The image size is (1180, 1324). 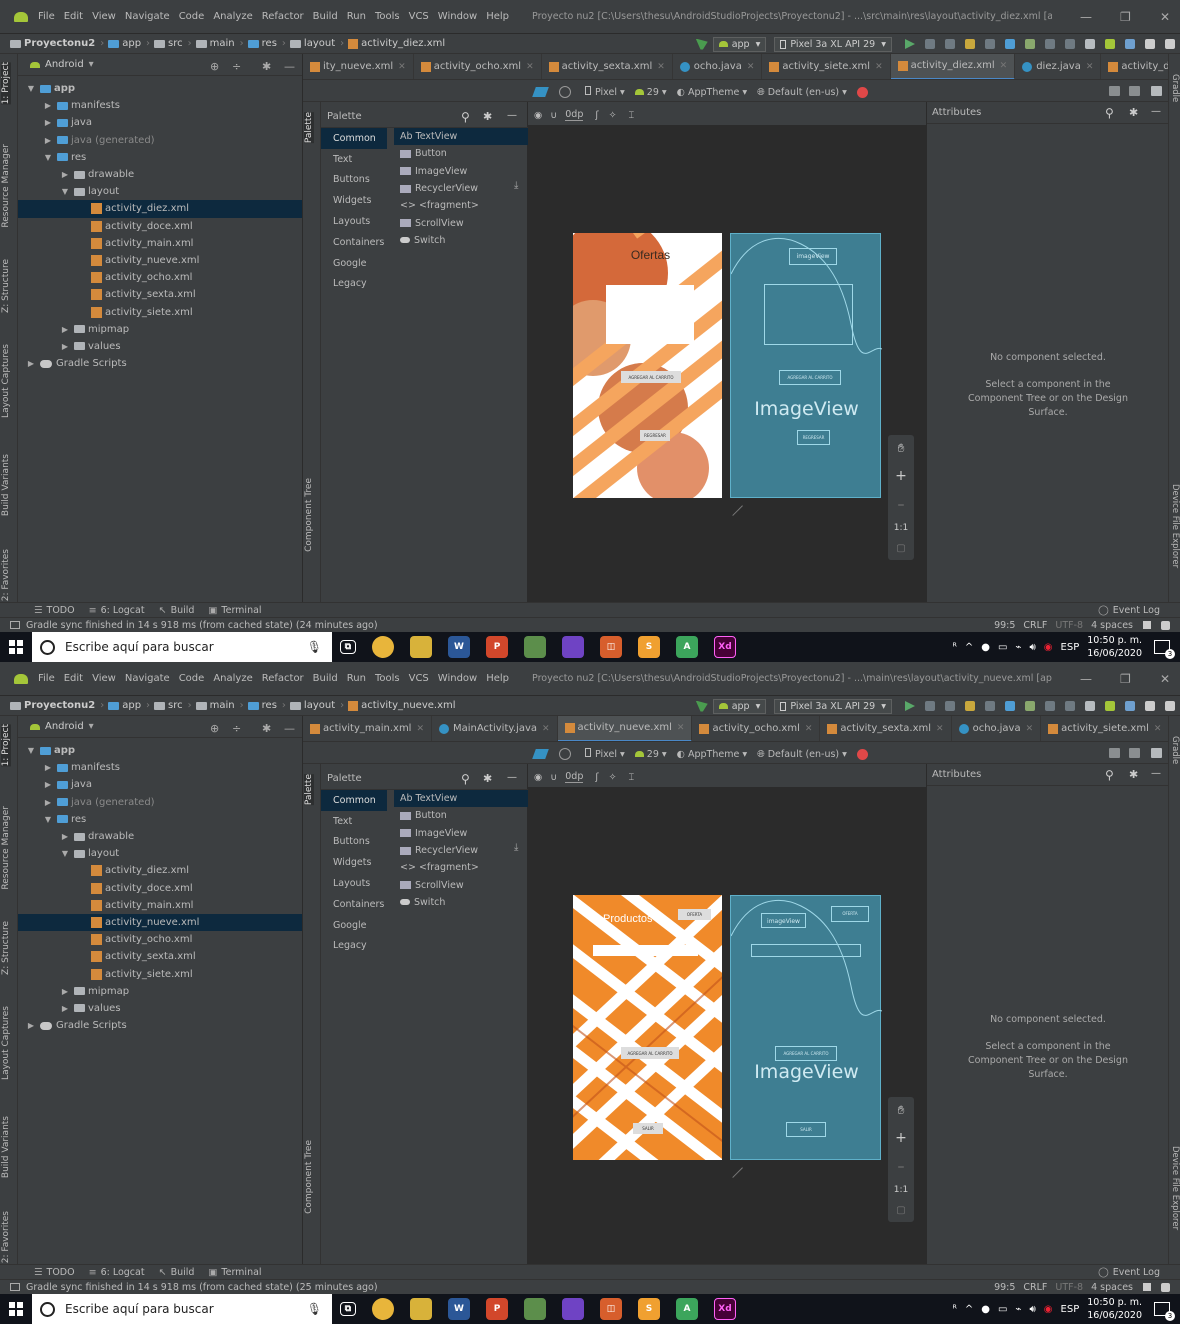 I want to click on breadcrumb-item: Proyectonu2, so click(x=57, y=705).